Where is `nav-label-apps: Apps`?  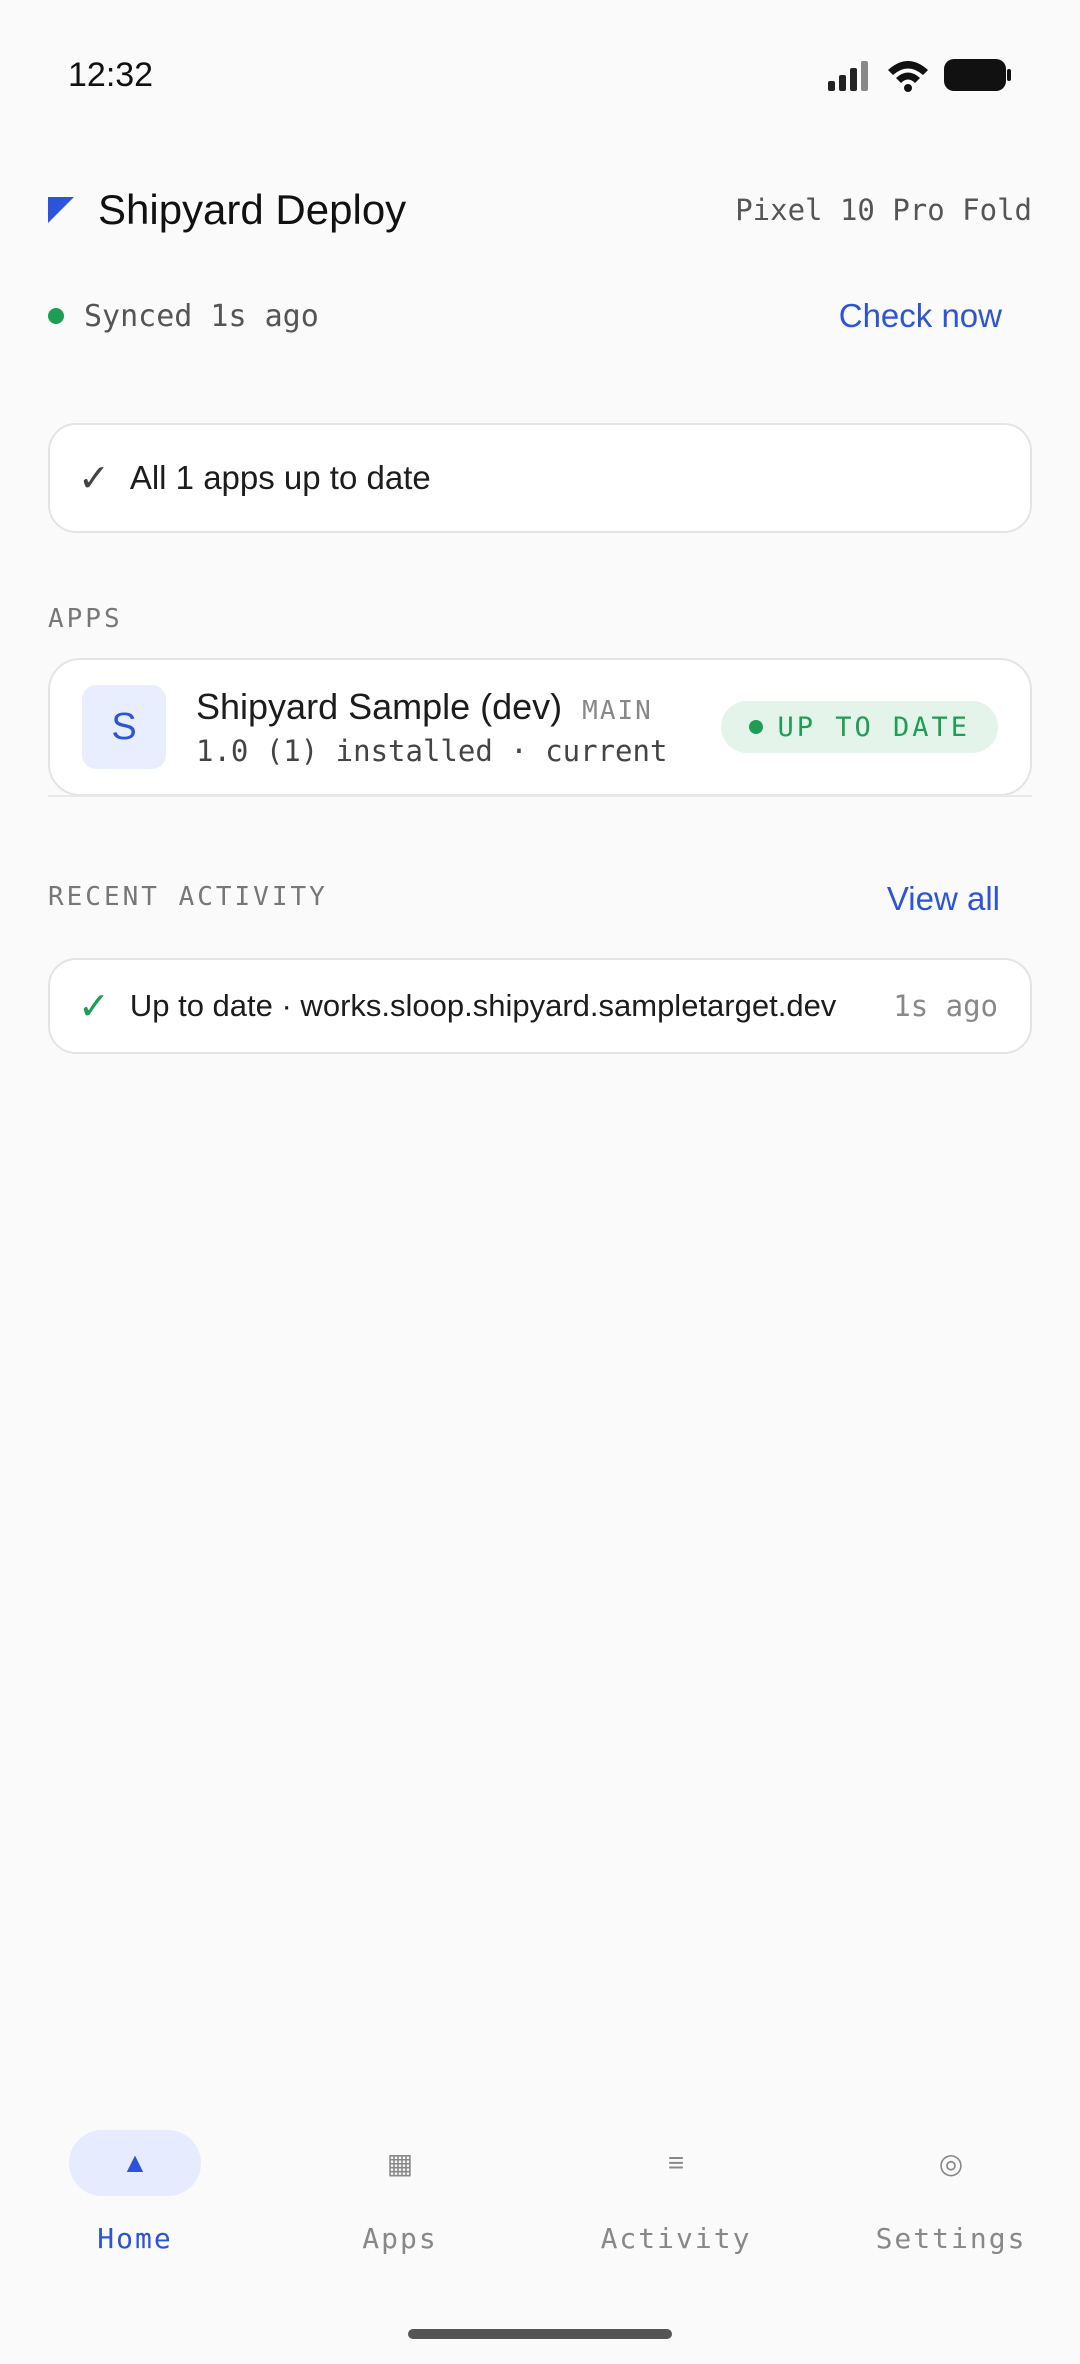 nav-label-apps: Apps is located at coordinates (400, 2238).